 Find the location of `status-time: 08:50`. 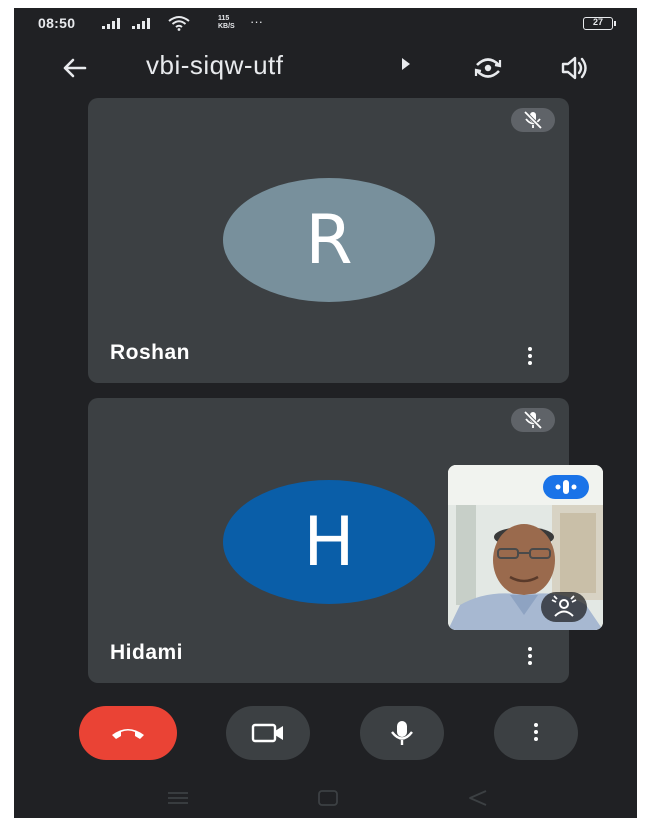

status-time: 08:50 is located at coordinates (57, 23).